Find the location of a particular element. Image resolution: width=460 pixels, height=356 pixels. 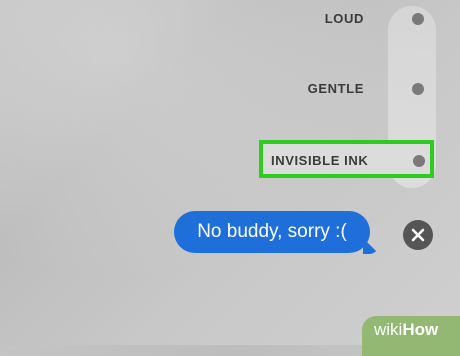

effect-option-gentle: GENTLE is located at coordinates (340, 89).